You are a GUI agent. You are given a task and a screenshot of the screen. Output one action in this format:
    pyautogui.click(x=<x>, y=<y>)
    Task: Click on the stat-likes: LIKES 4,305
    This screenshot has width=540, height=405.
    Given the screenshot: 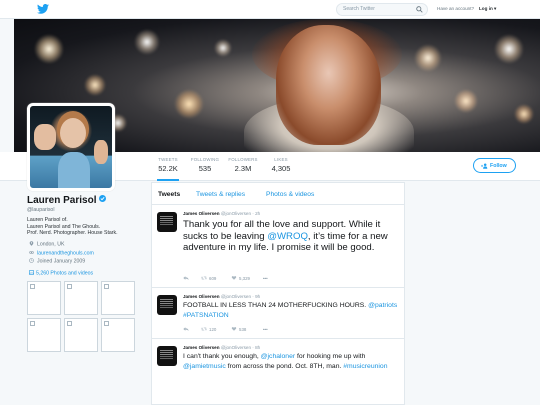 What is the action you would take?
    pyautogui.click(x=281, y=165)
    